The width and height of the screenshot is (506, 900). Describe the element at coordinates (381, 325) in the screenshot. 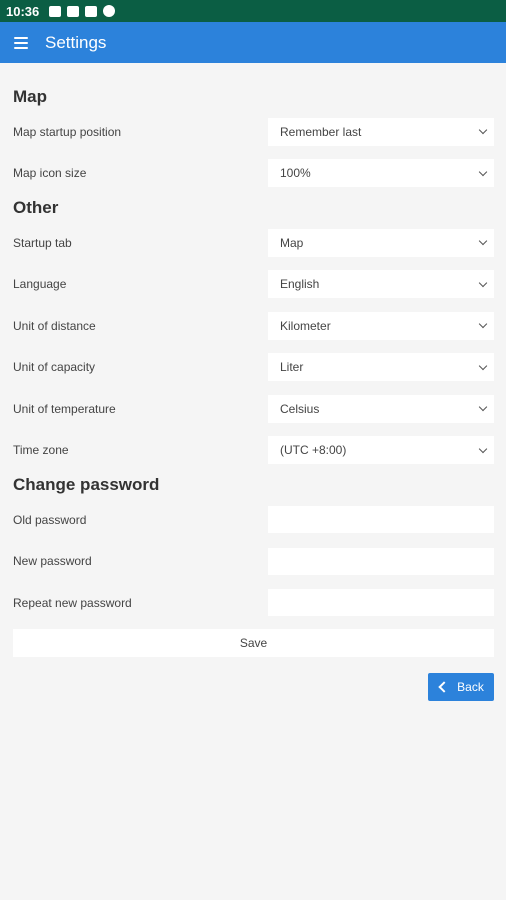

I see `unit-of-distance-select: Kilometer` at that location.